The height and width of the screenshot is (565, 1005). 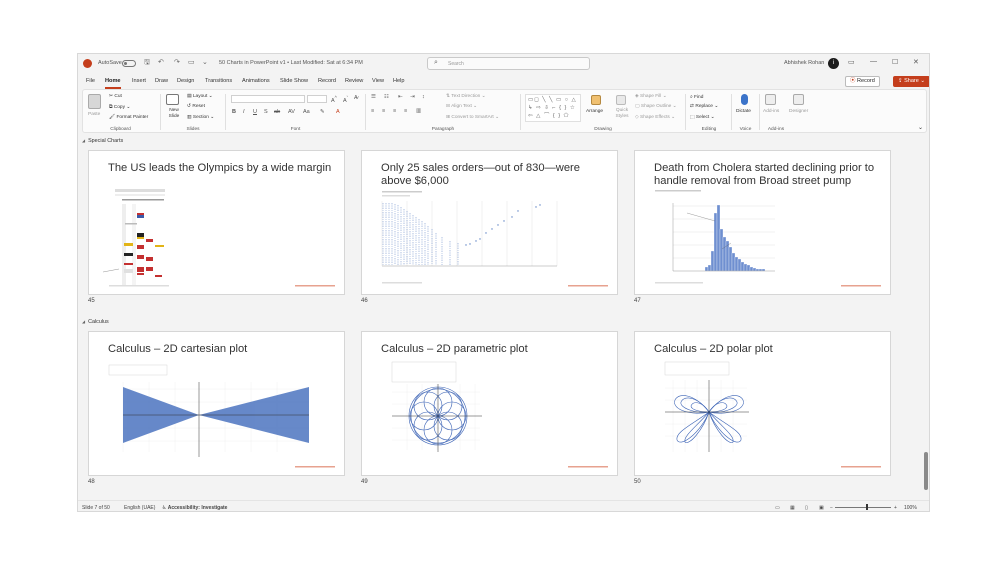 What do you see at coordinates (806, 508) in the screenshot?
I see `reading-view-icon: ▯` at bounding box center [806, 508].